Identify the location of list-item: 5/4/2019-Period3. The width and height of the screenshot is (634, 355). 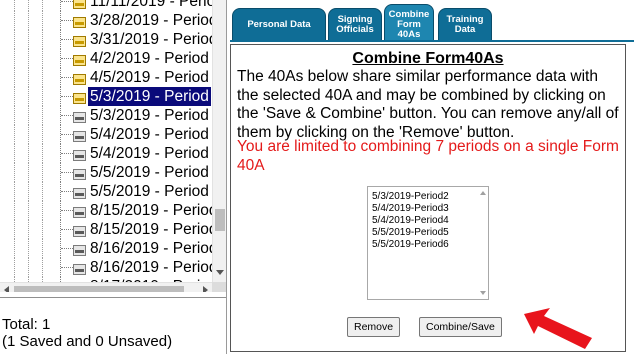
(410, 209).